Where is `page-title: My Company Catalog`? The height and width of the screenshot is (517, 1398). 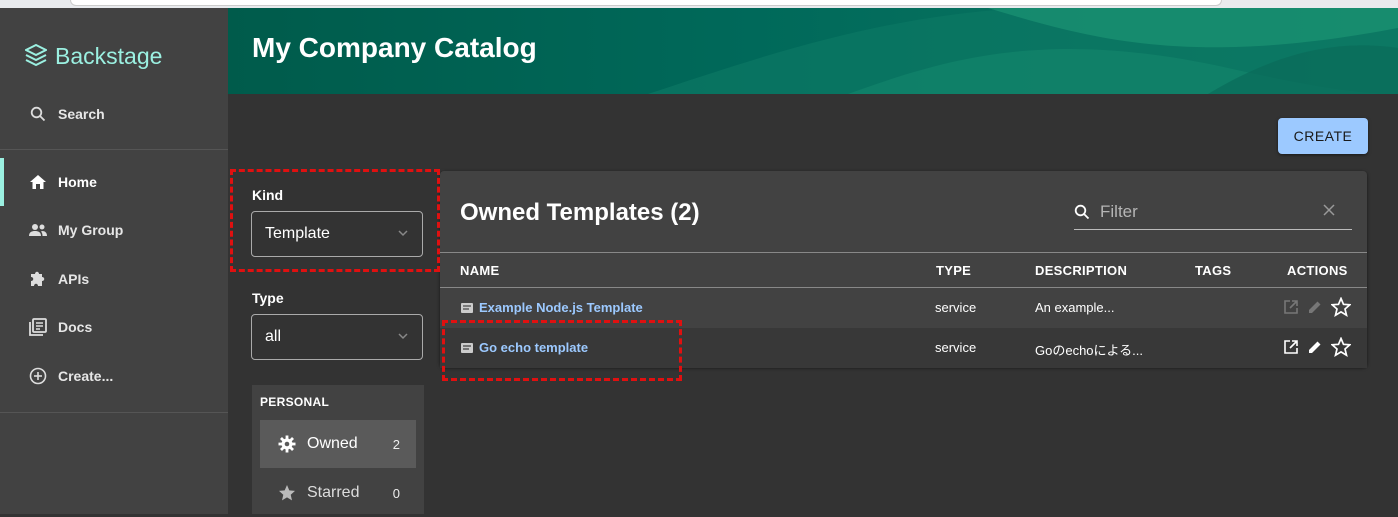
page-title: My Company Catalog is located at coordinates (394, 47).